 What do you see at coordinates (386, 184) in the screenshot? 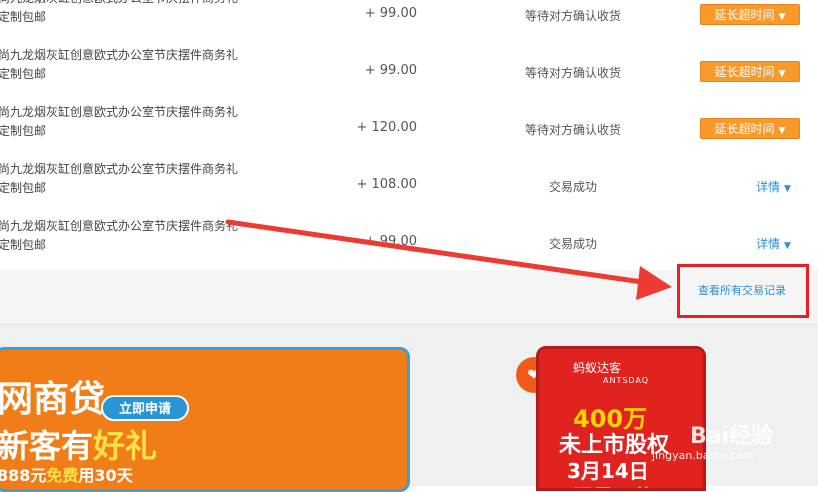
I see `transaction-amount: + 108.00` at bounding box center [386, 184].